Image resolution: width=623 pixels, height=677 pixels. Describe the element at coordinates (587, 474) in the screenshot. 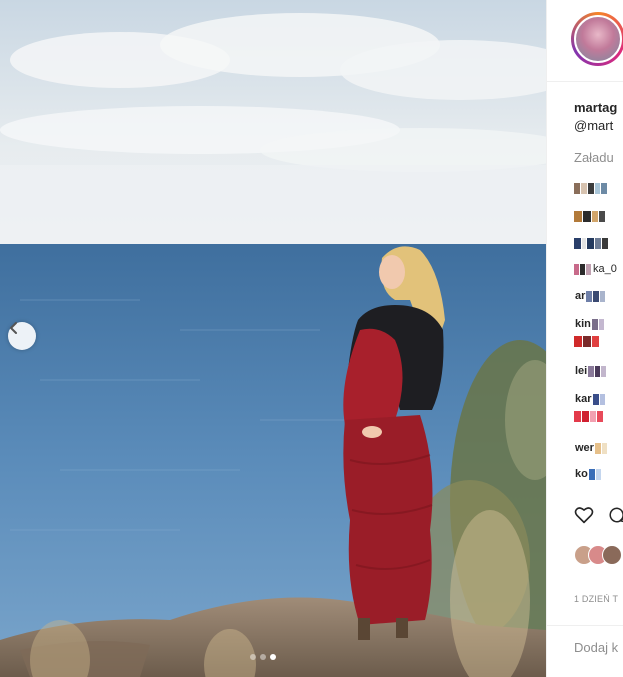

I see `comment-item: ko` at that location.